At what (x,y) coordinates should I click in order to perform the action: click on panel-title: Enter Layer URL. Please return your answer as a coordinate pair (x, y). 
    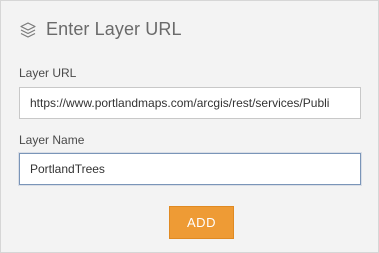
    Looking at the image, I should click on (114, 29).